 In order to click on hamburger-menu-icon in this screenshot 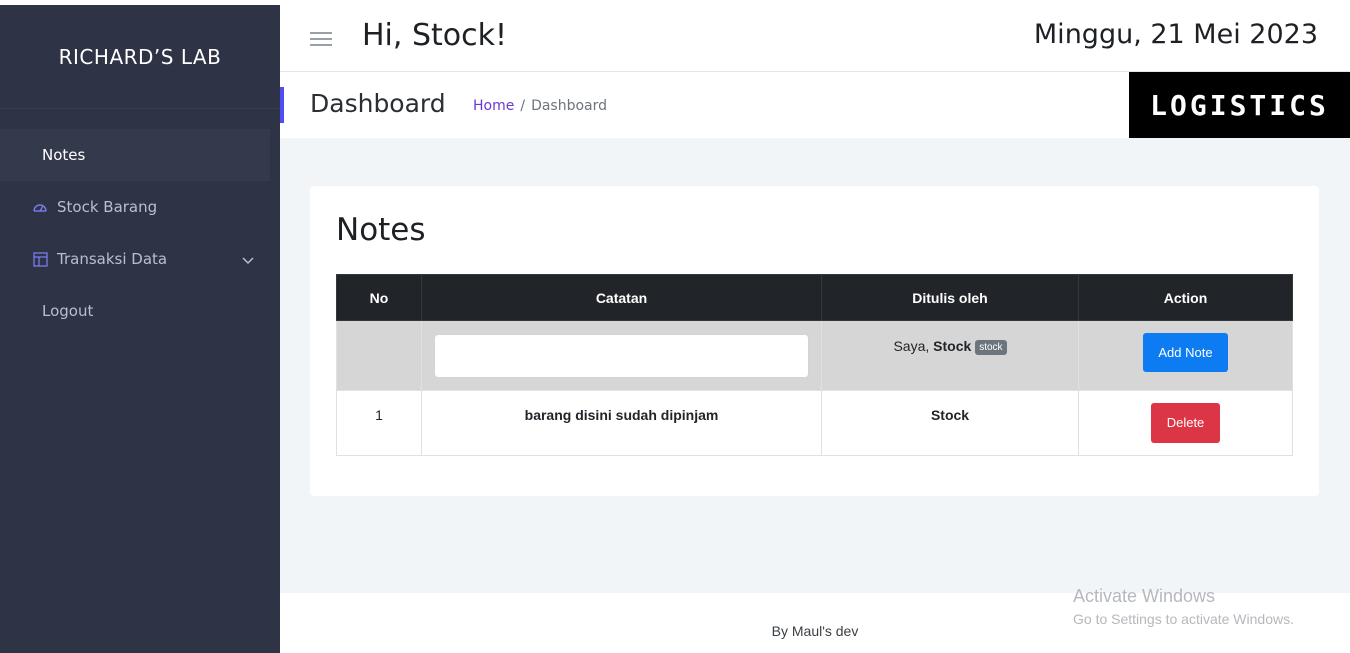, I will do `click(321, 39)`.